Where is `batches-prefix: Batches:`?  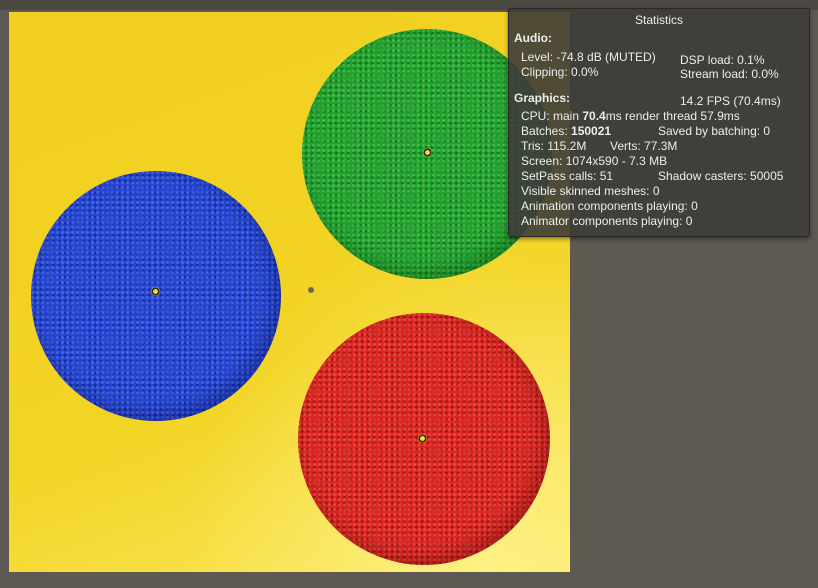
batches-prefix: Batches: is located at coordinates (546, 131).